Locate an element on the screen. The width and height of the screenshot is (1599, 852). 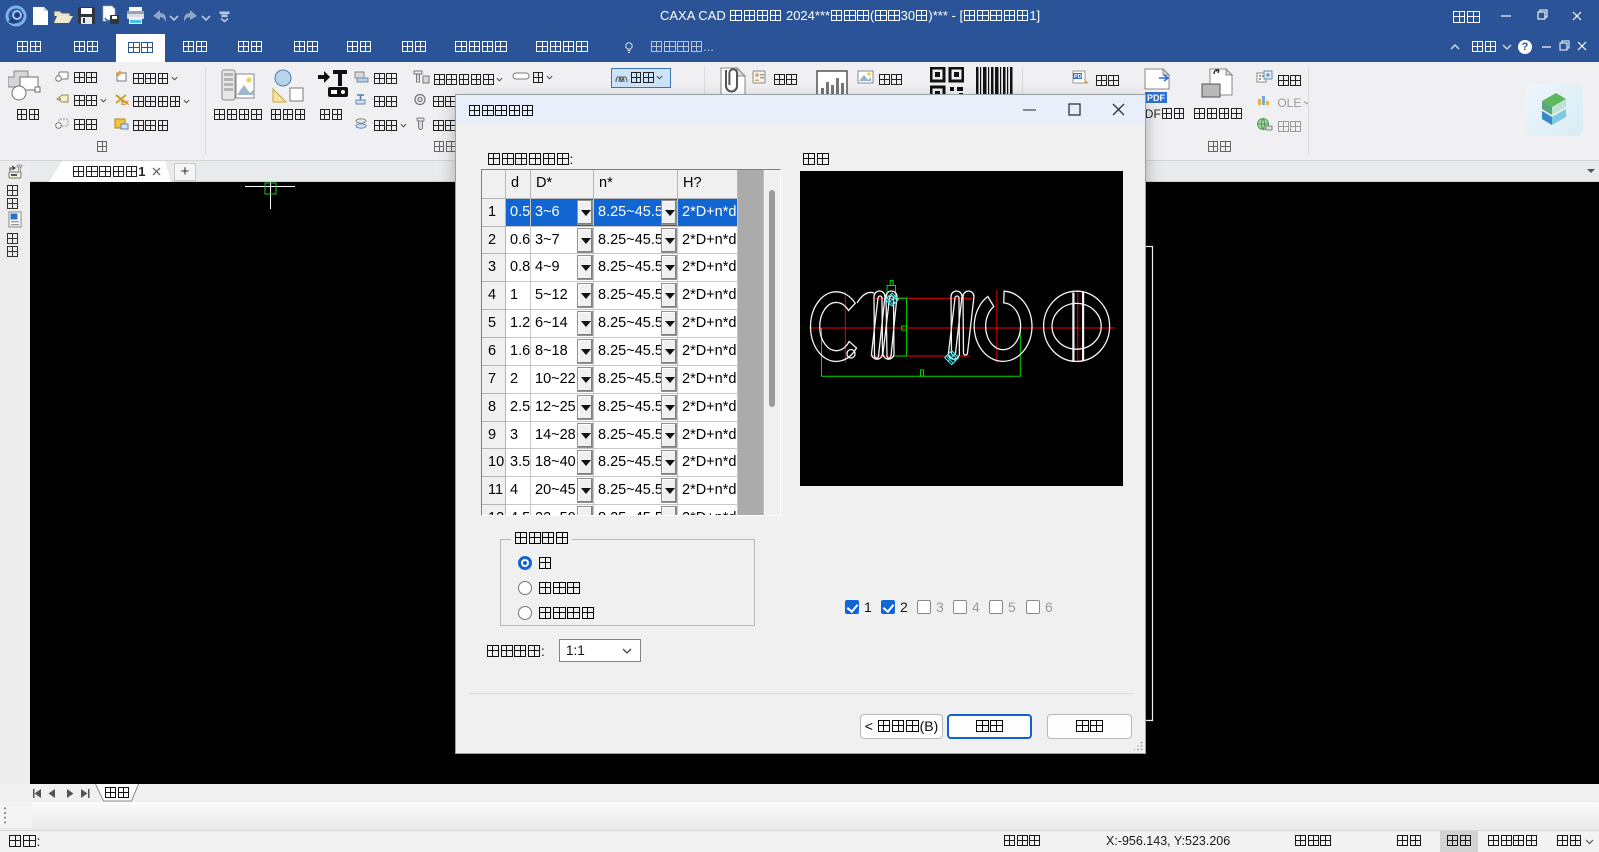
svg-text: EX is located at coordinates (125, 103).